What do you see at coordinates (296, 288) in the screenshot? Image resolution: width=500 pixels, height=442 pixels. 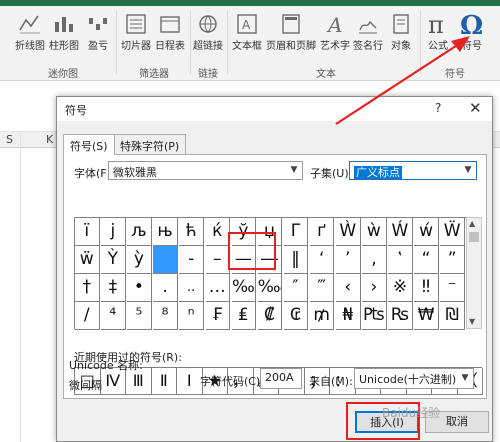 I see `symbol-cell: ″` at bounding box center [296, 288].